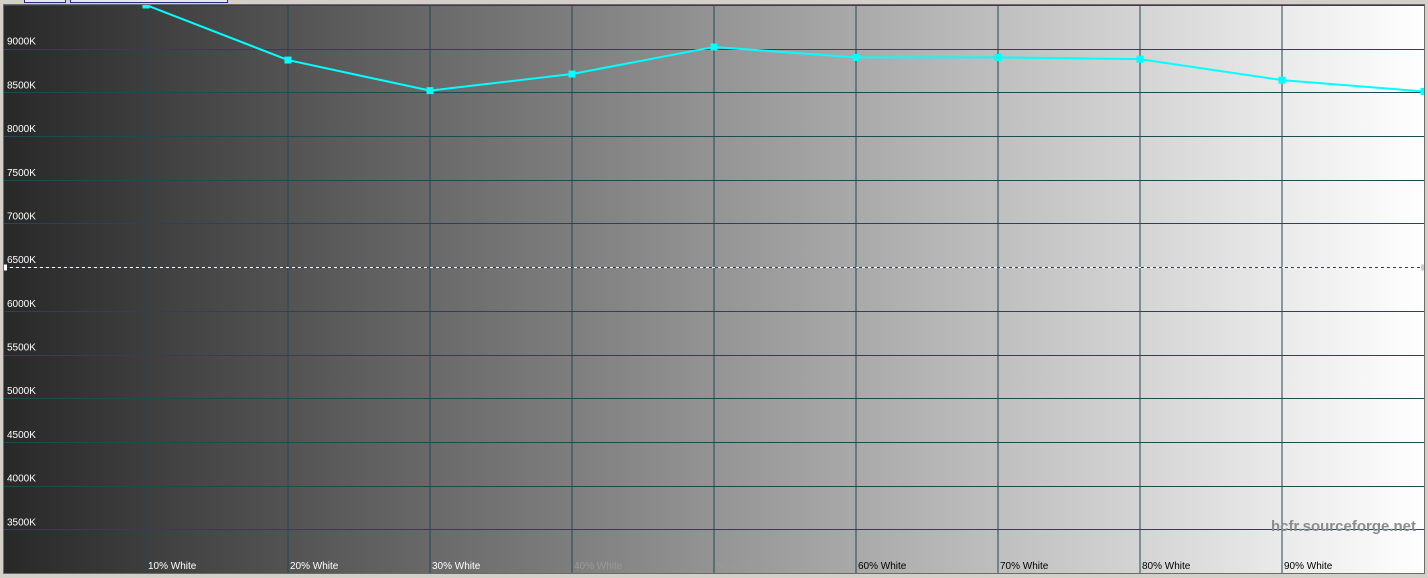  What do you see at coordinates (1343, 526) in the screenshot?
I see `watermark-text: hcfr.sourceforge.net` at bounding box center [1343, 526].